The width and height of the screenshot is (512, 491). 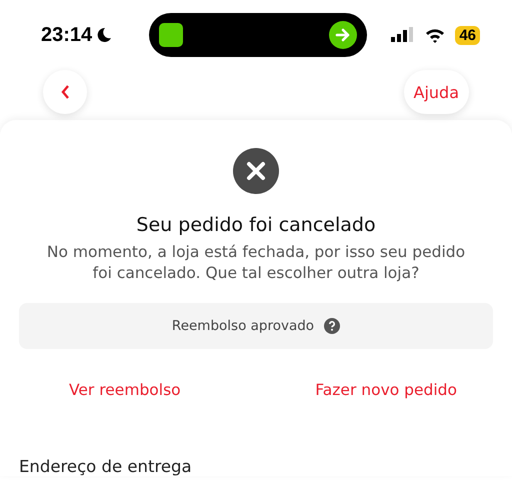 What do you see at coordinates (105, 466) in the screenshot?
I see `section-heading: Endereço de entrega` at bounding box center [105, 466].